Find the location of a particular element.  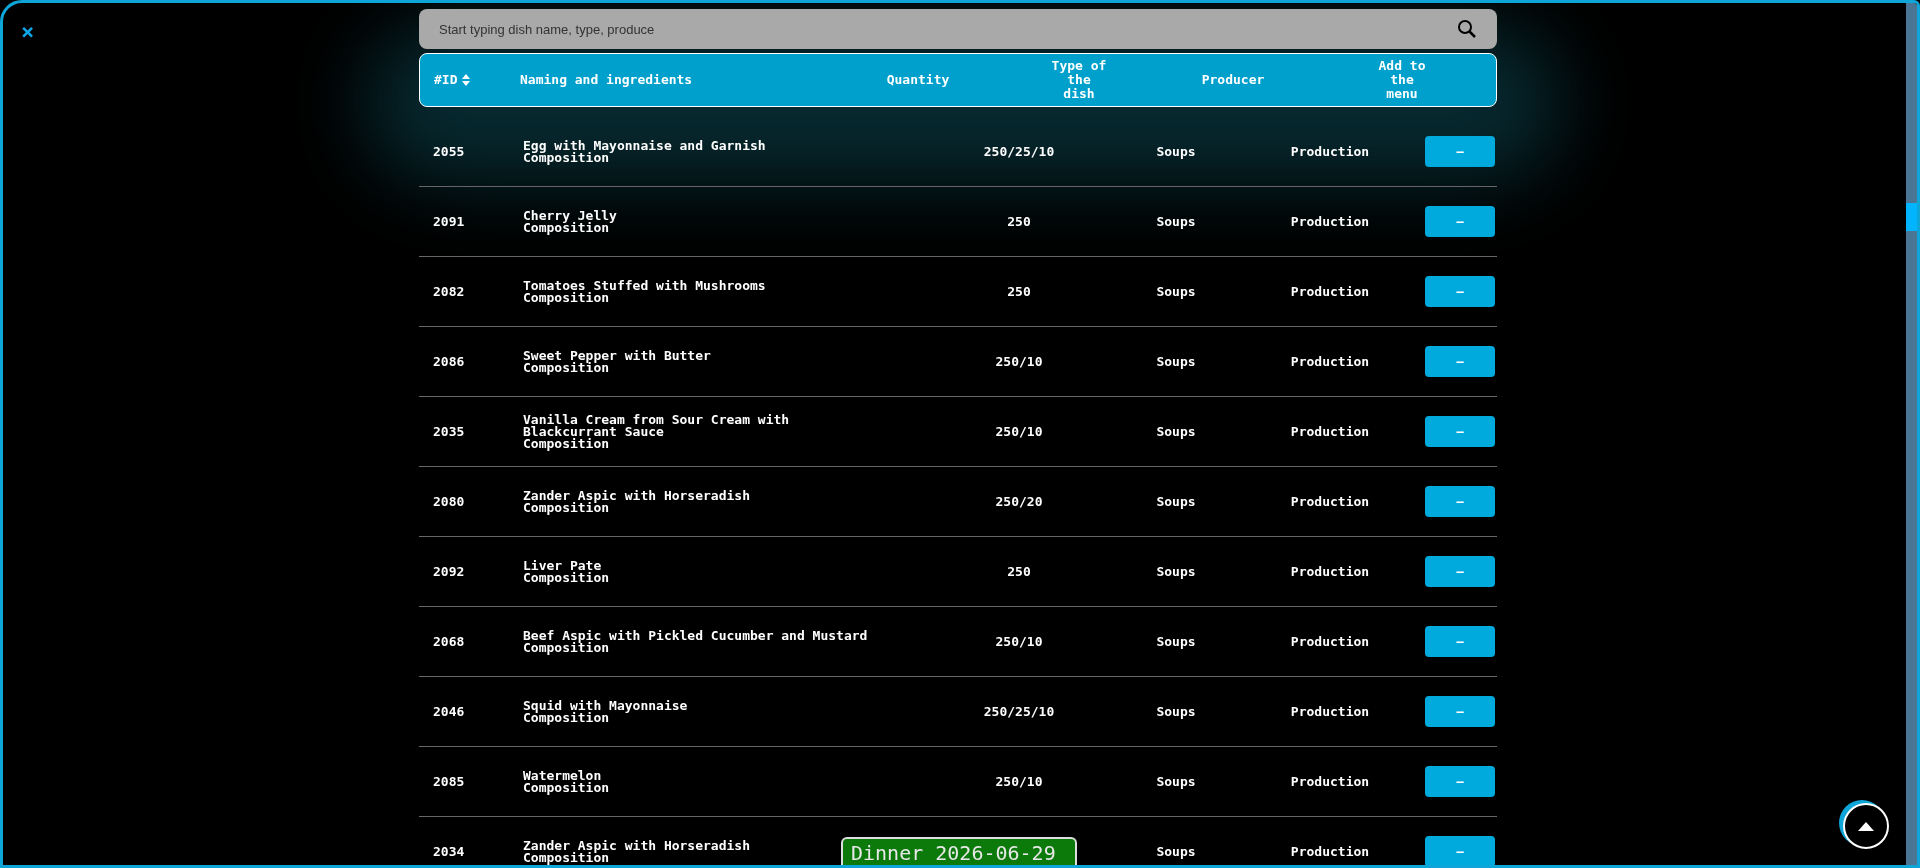

dish-name: Watermelon is located at coordinates (562, 775).